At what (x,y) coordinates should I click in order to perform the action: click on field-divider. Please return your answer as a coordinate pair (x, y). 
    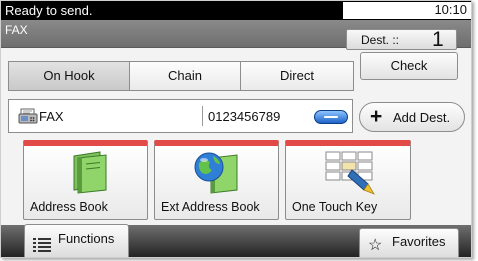
    Looking at the image, I should click on (202, 116).